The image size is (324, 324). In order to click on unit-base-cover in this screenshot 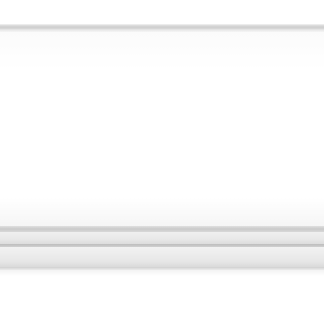, I will do `click(162, 257)`.